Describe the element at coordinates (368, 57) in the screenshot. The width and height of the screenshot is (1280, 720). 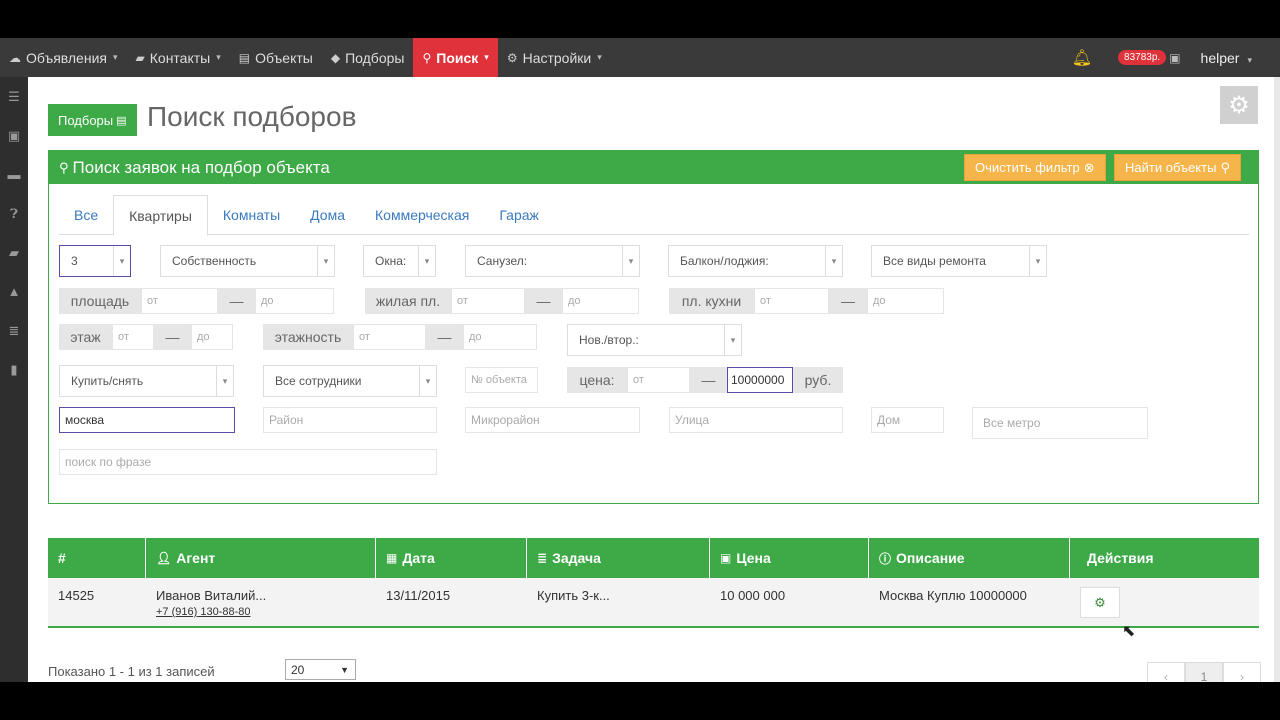
I see `nav-item-selections: ◆ Подборы` at that location.